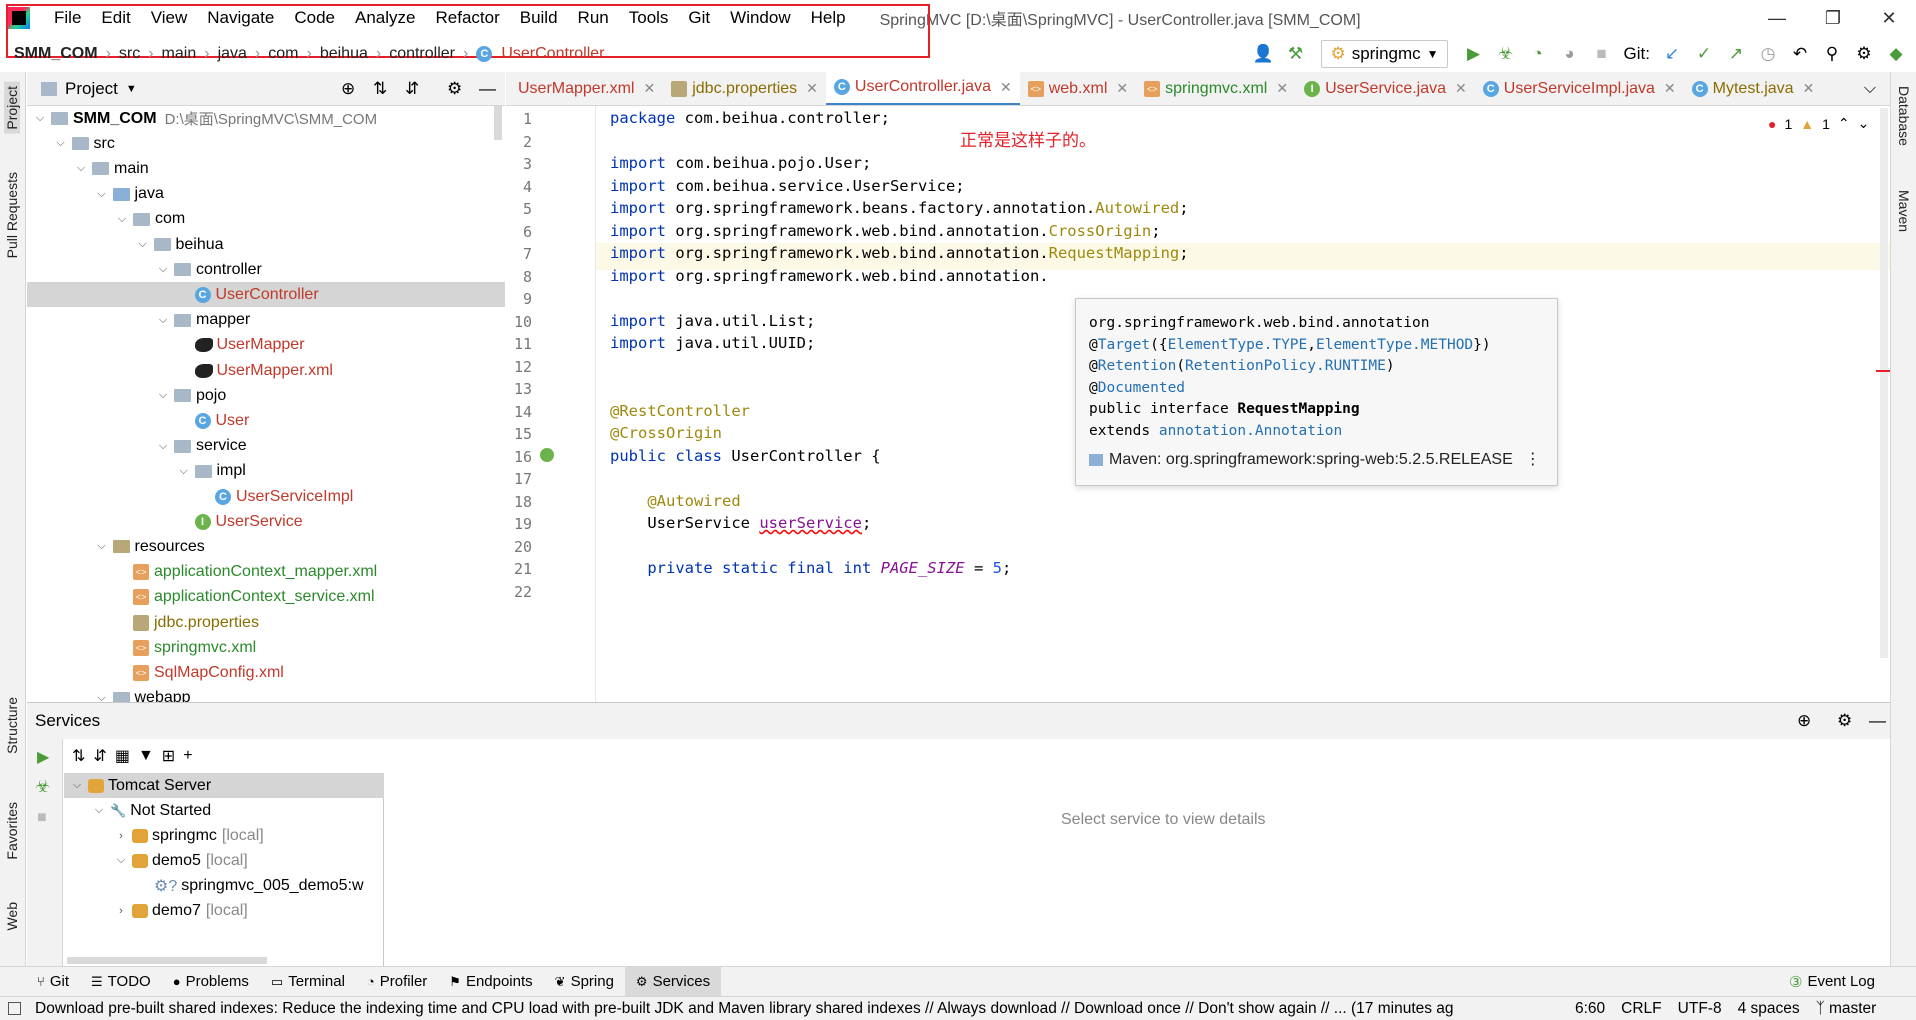 The image size is (1916, 1020). I want to click on tool-web: Web, so click(12, 916).